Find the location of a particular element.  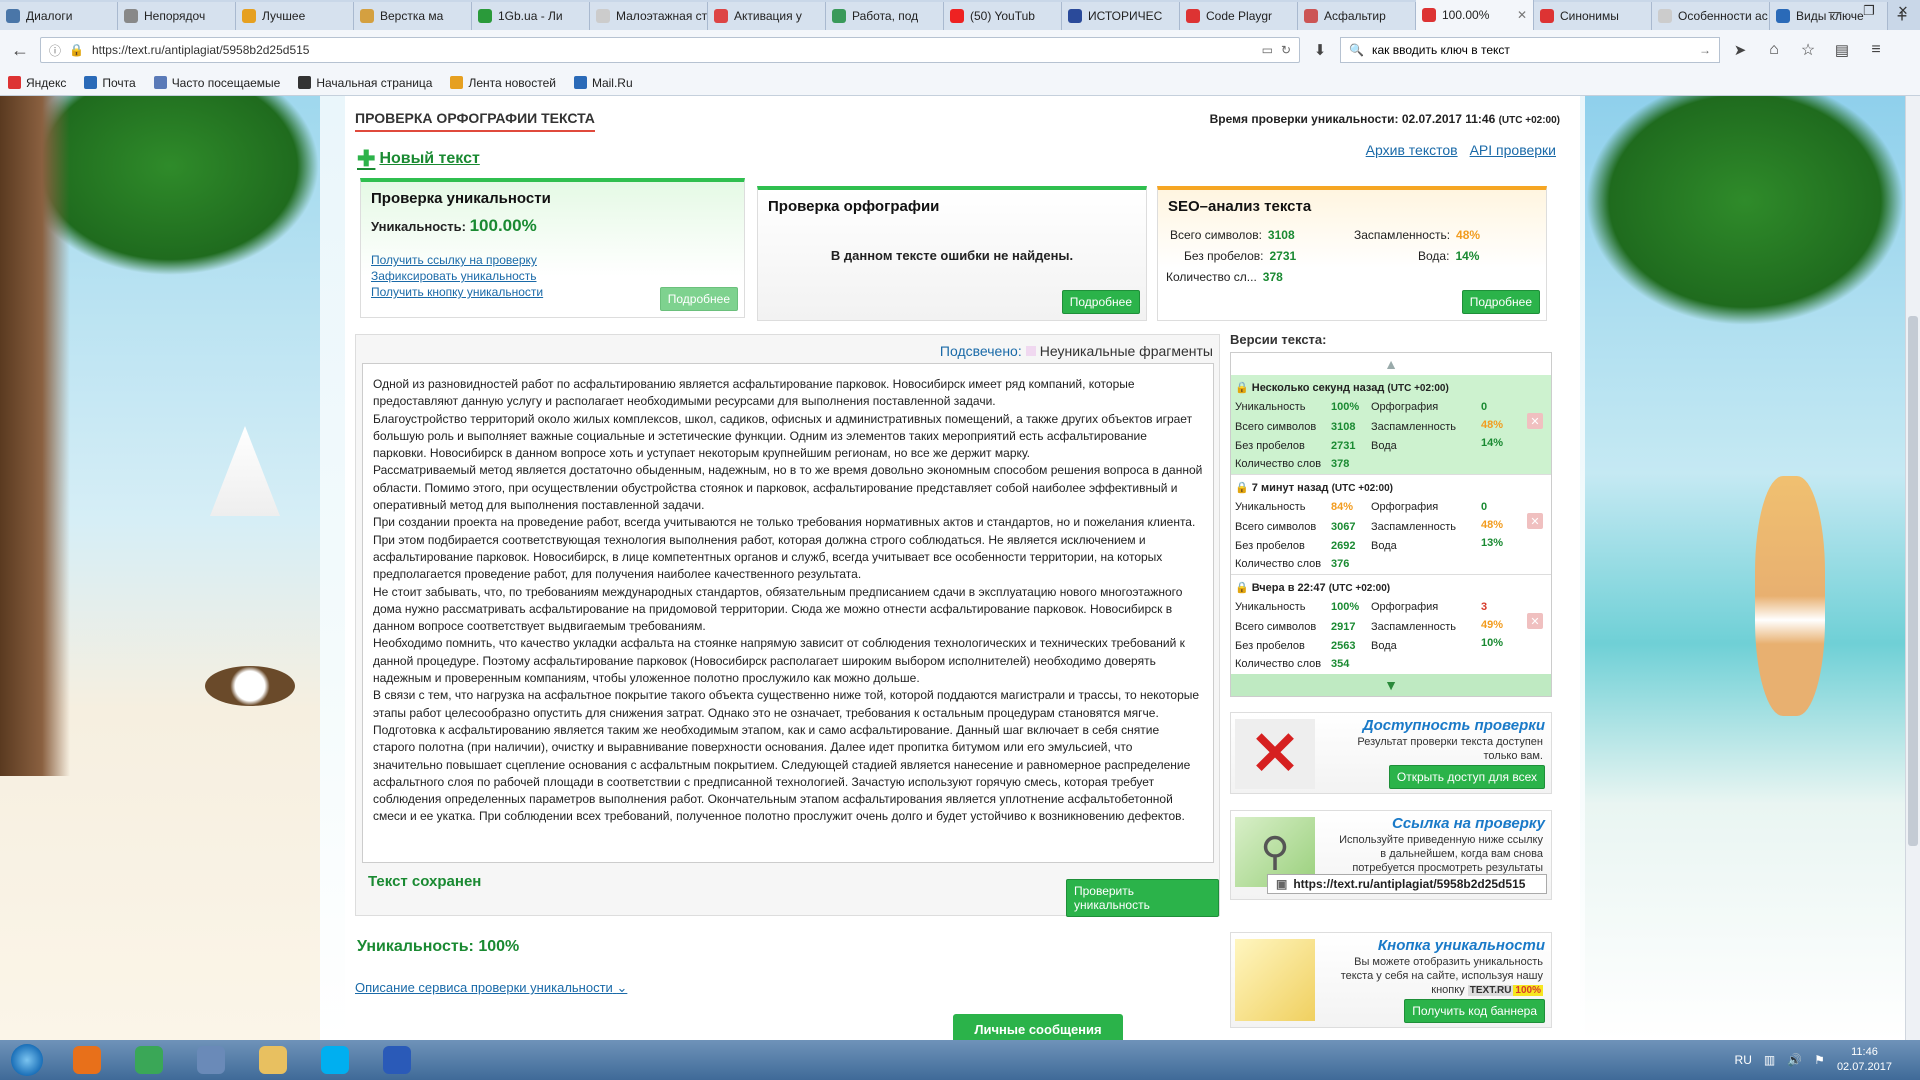

reader-icon: ▭ is located at coordinates (1267, 50).